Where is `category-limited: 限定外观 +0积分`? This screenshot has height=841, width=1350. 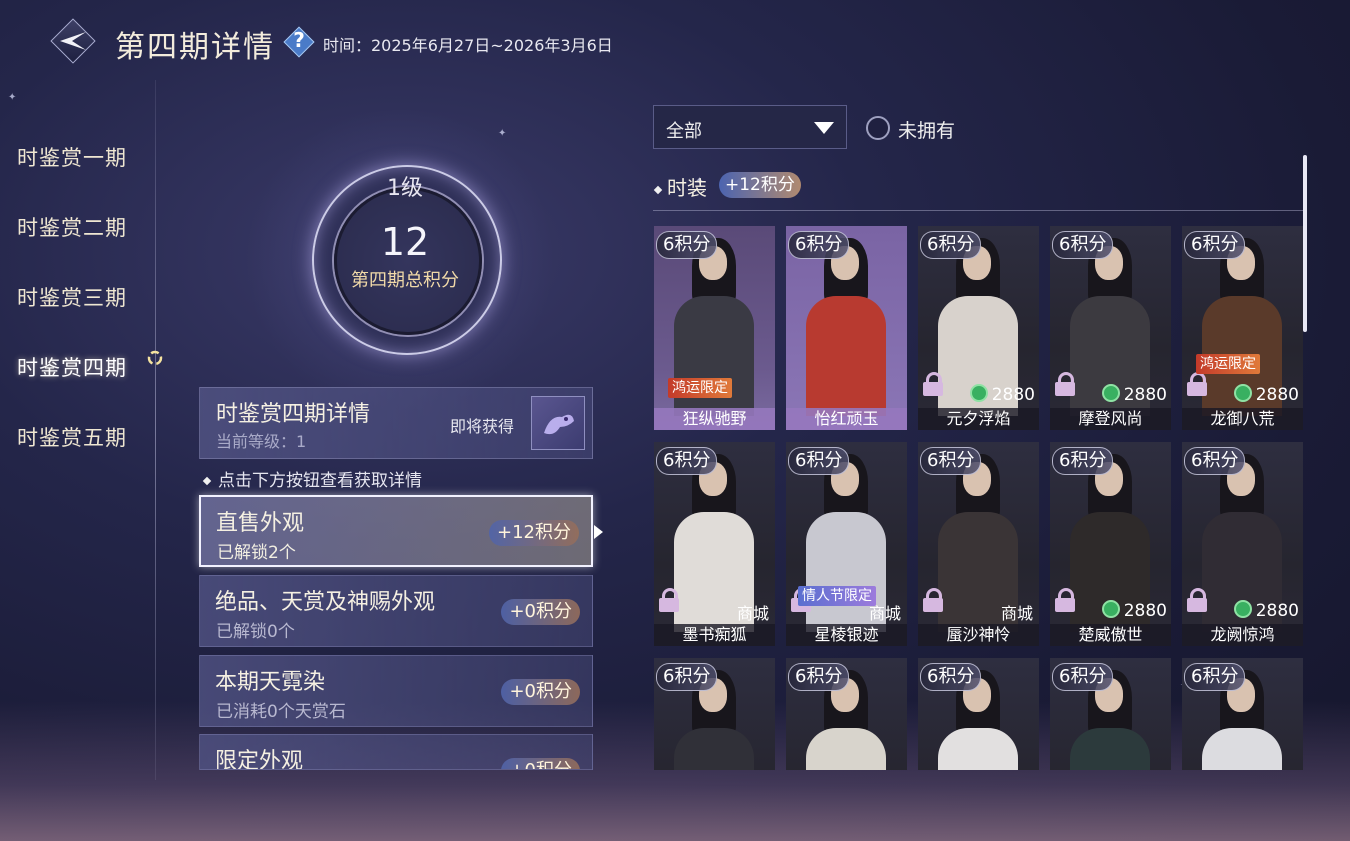 category-limited: 限定外观 +0积分 is located at coordinates (396, 752).